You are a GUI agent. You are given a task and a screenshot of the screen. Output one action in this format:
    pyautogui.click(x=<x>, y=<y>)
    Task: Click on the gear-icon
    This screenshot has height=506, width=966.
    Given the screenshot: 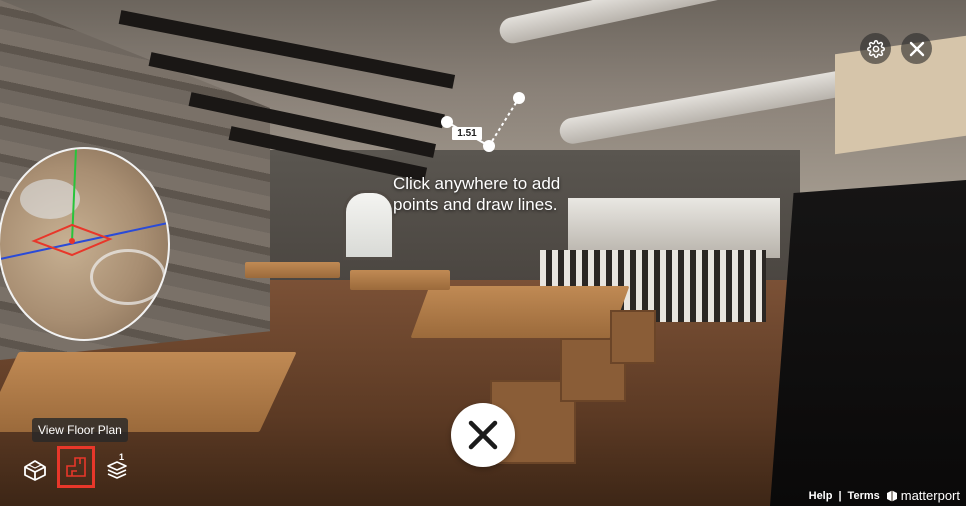 What is the action you would take?
    pyautogui.click(x=875, y=48)
    